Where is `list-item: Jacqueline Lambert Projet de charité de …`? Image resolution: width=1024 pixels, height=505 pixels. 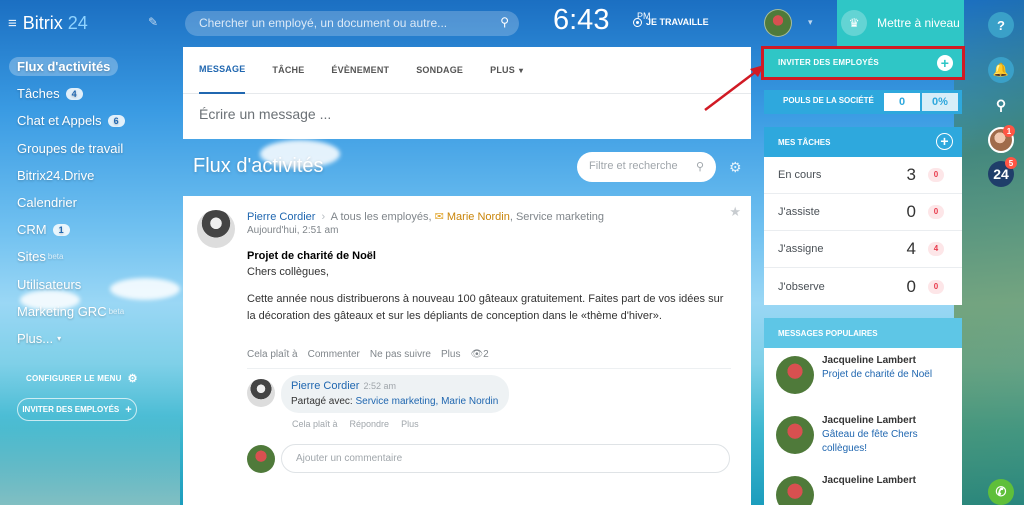
list-item: Jacqueline Lambert Projet de charité de … is located at coordinates (863, 378).